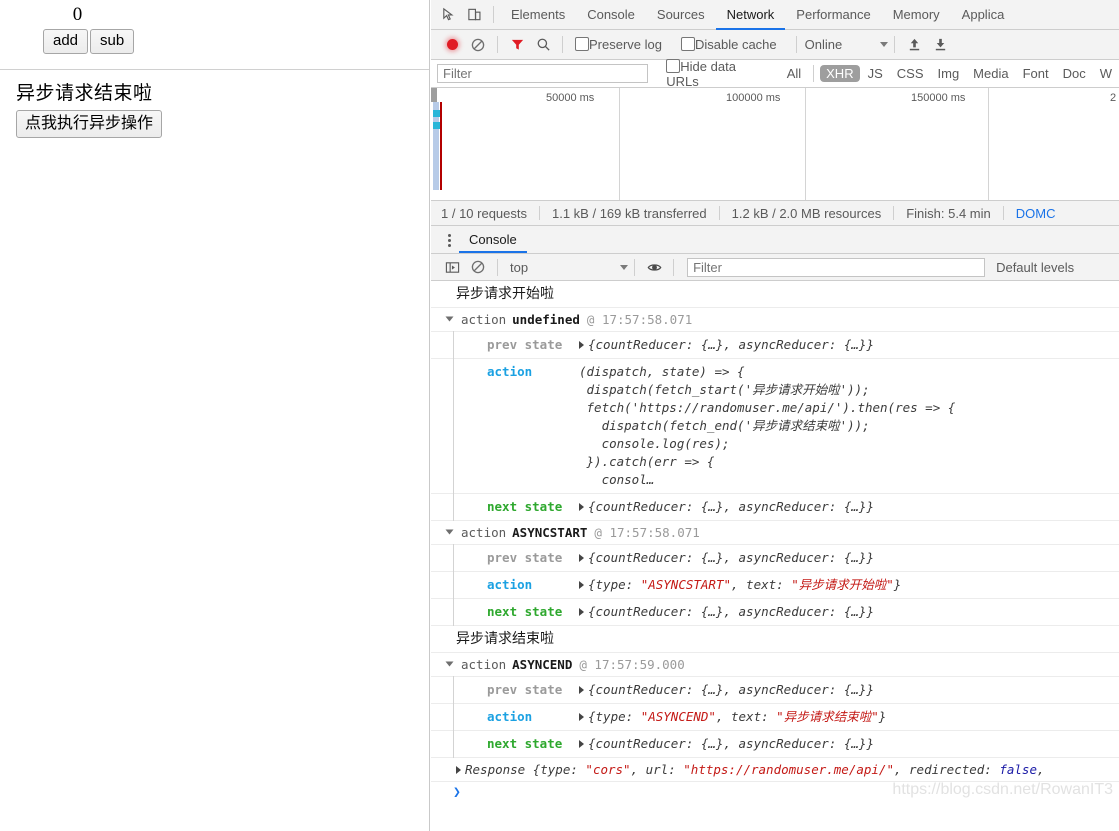  Describe the element at coordinates (517, 45) in the screenshot. I see `filter-toggle-button` at that location.